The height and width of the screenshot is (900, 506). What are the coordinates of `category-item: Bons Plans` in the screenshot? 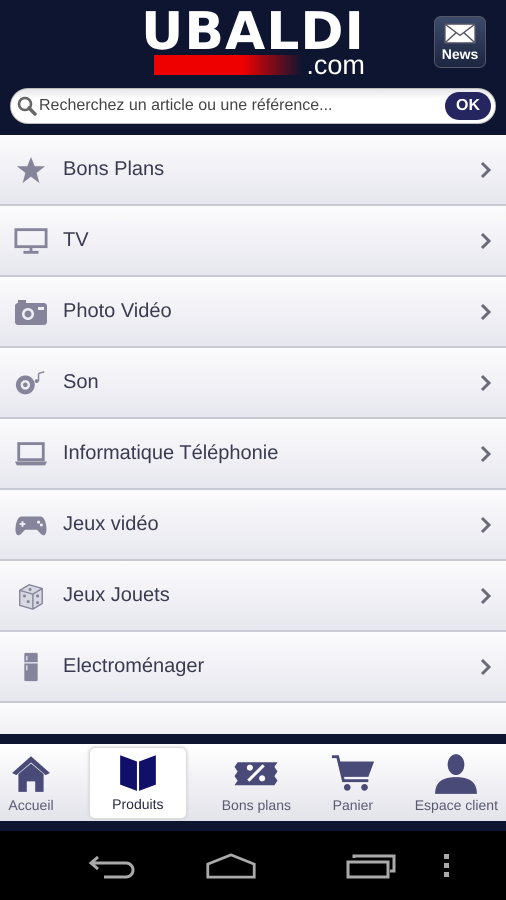 It's located at (253, 170).